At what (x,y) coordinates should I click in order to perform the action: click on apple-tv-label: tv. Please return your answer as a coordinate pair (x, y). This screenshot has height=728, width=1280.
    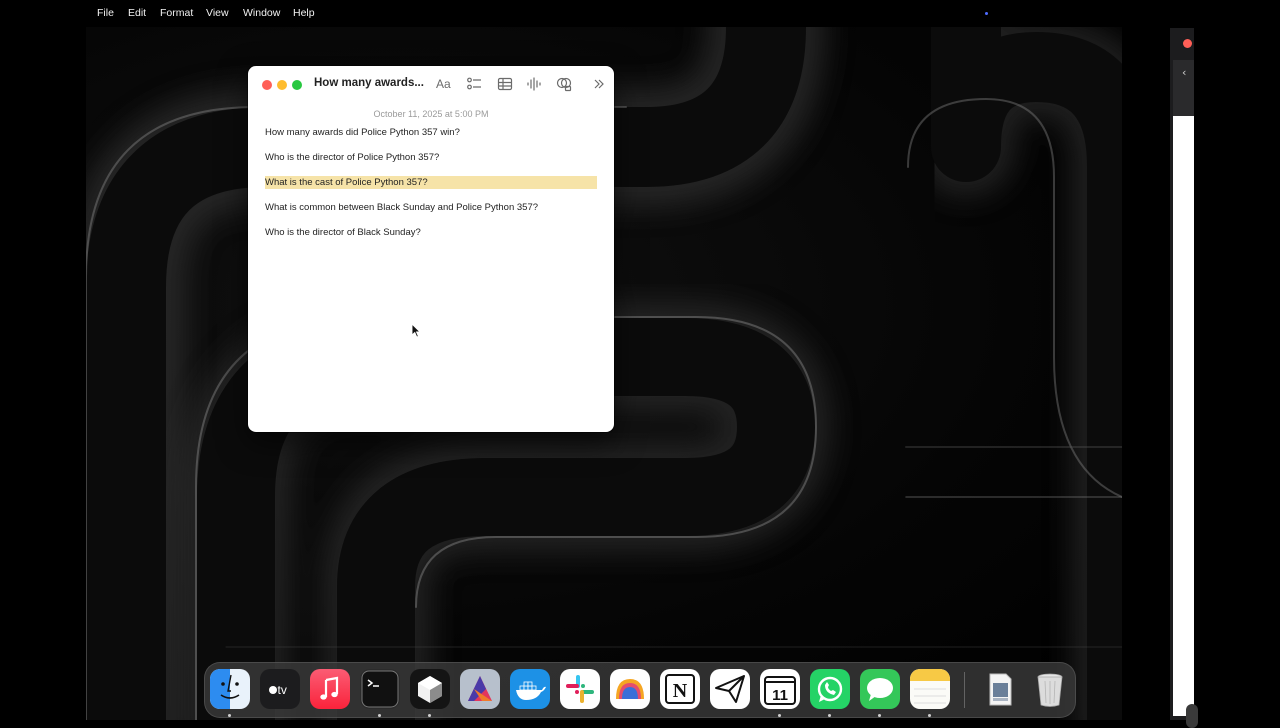
    Looking at the image, I should click on (282, 690).